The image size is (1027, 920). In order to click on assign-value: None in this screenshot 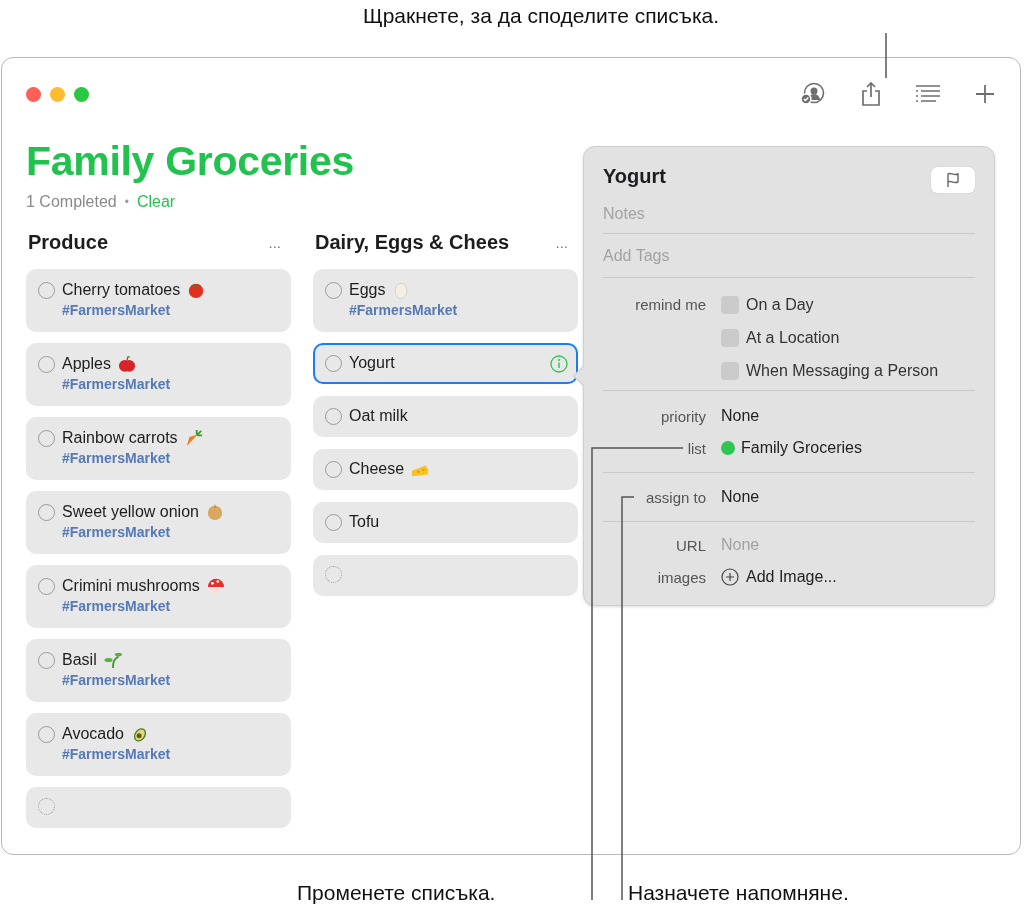, I will do `click(848, 497)`.